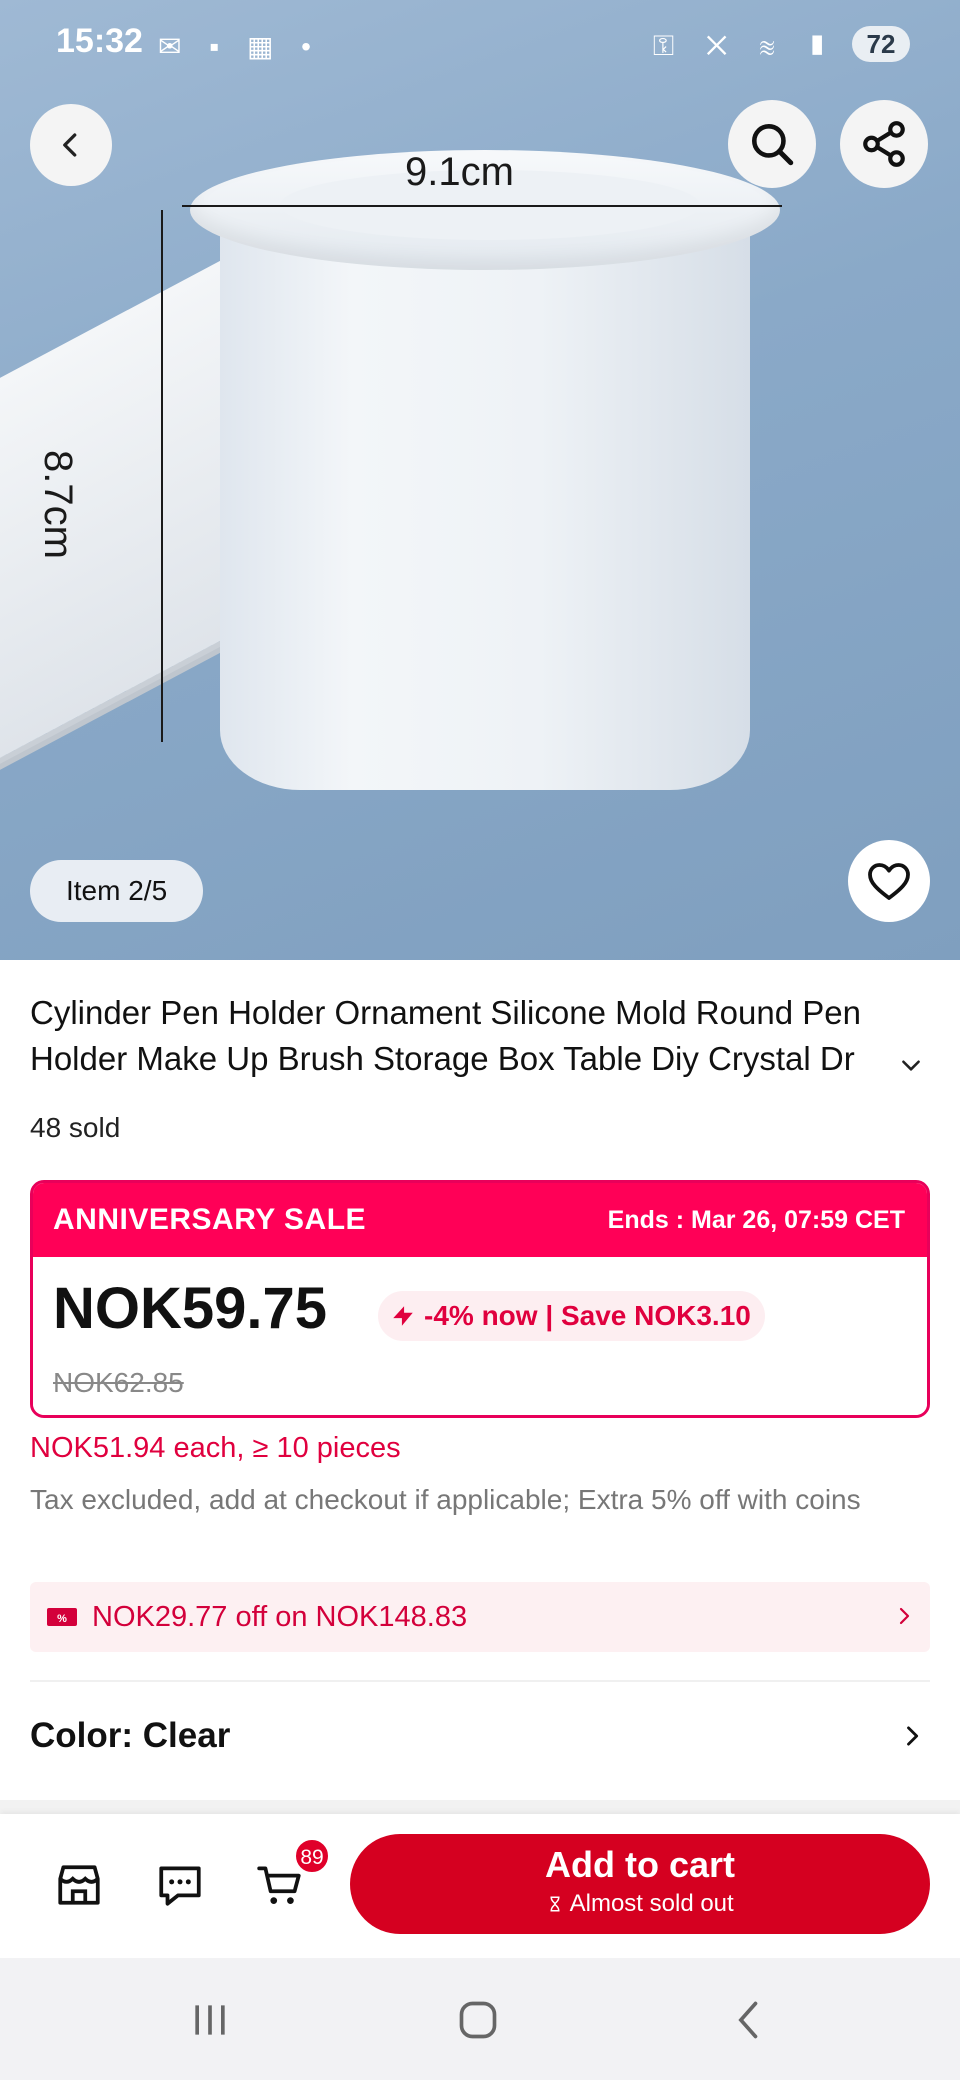 This screenshot has width=960, height=2080. What do you see at coordinates (403, 1316) in the screenshot?
I see `price-drop-icon` at bounding box center [403, 1316].